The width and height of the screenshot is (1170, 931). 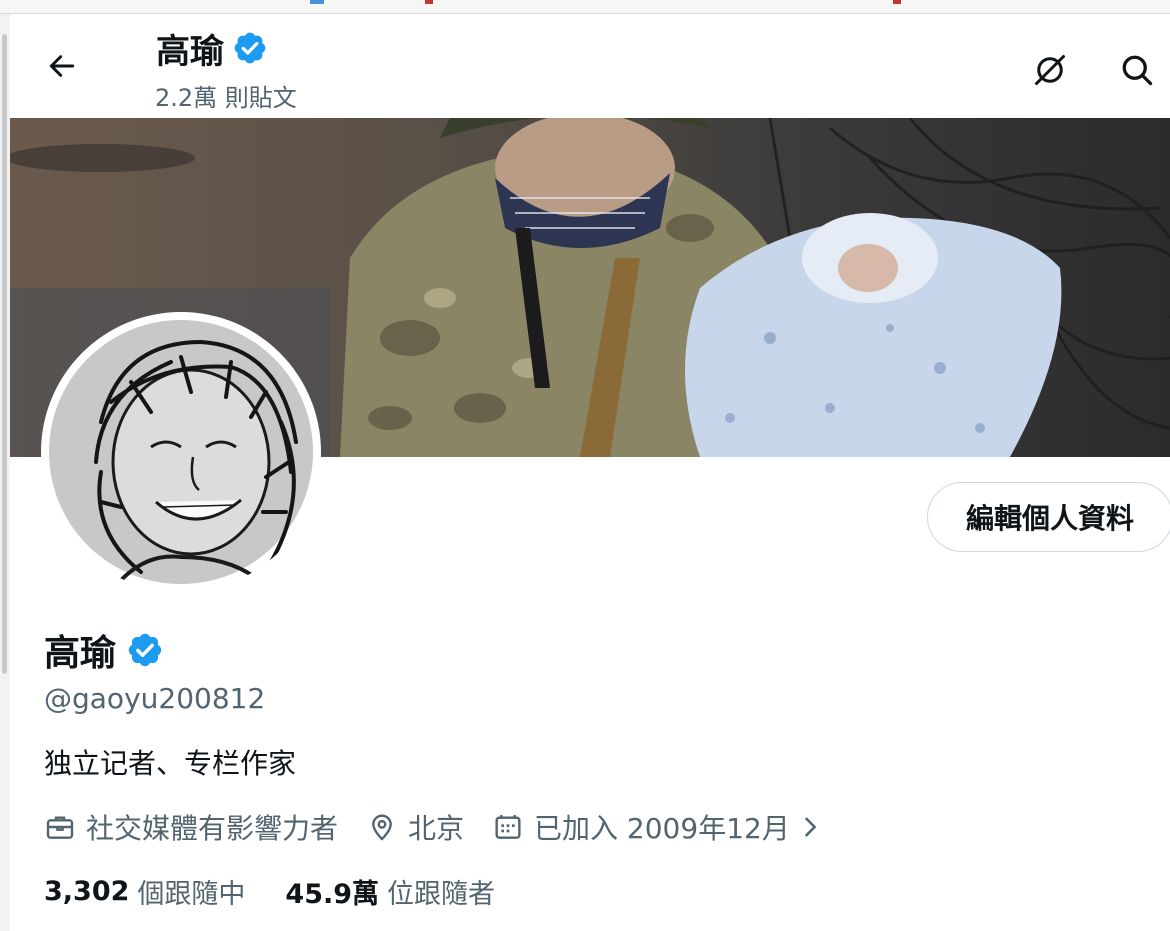 I want to click on arrow-left-icon, so click(x=62, y=66).